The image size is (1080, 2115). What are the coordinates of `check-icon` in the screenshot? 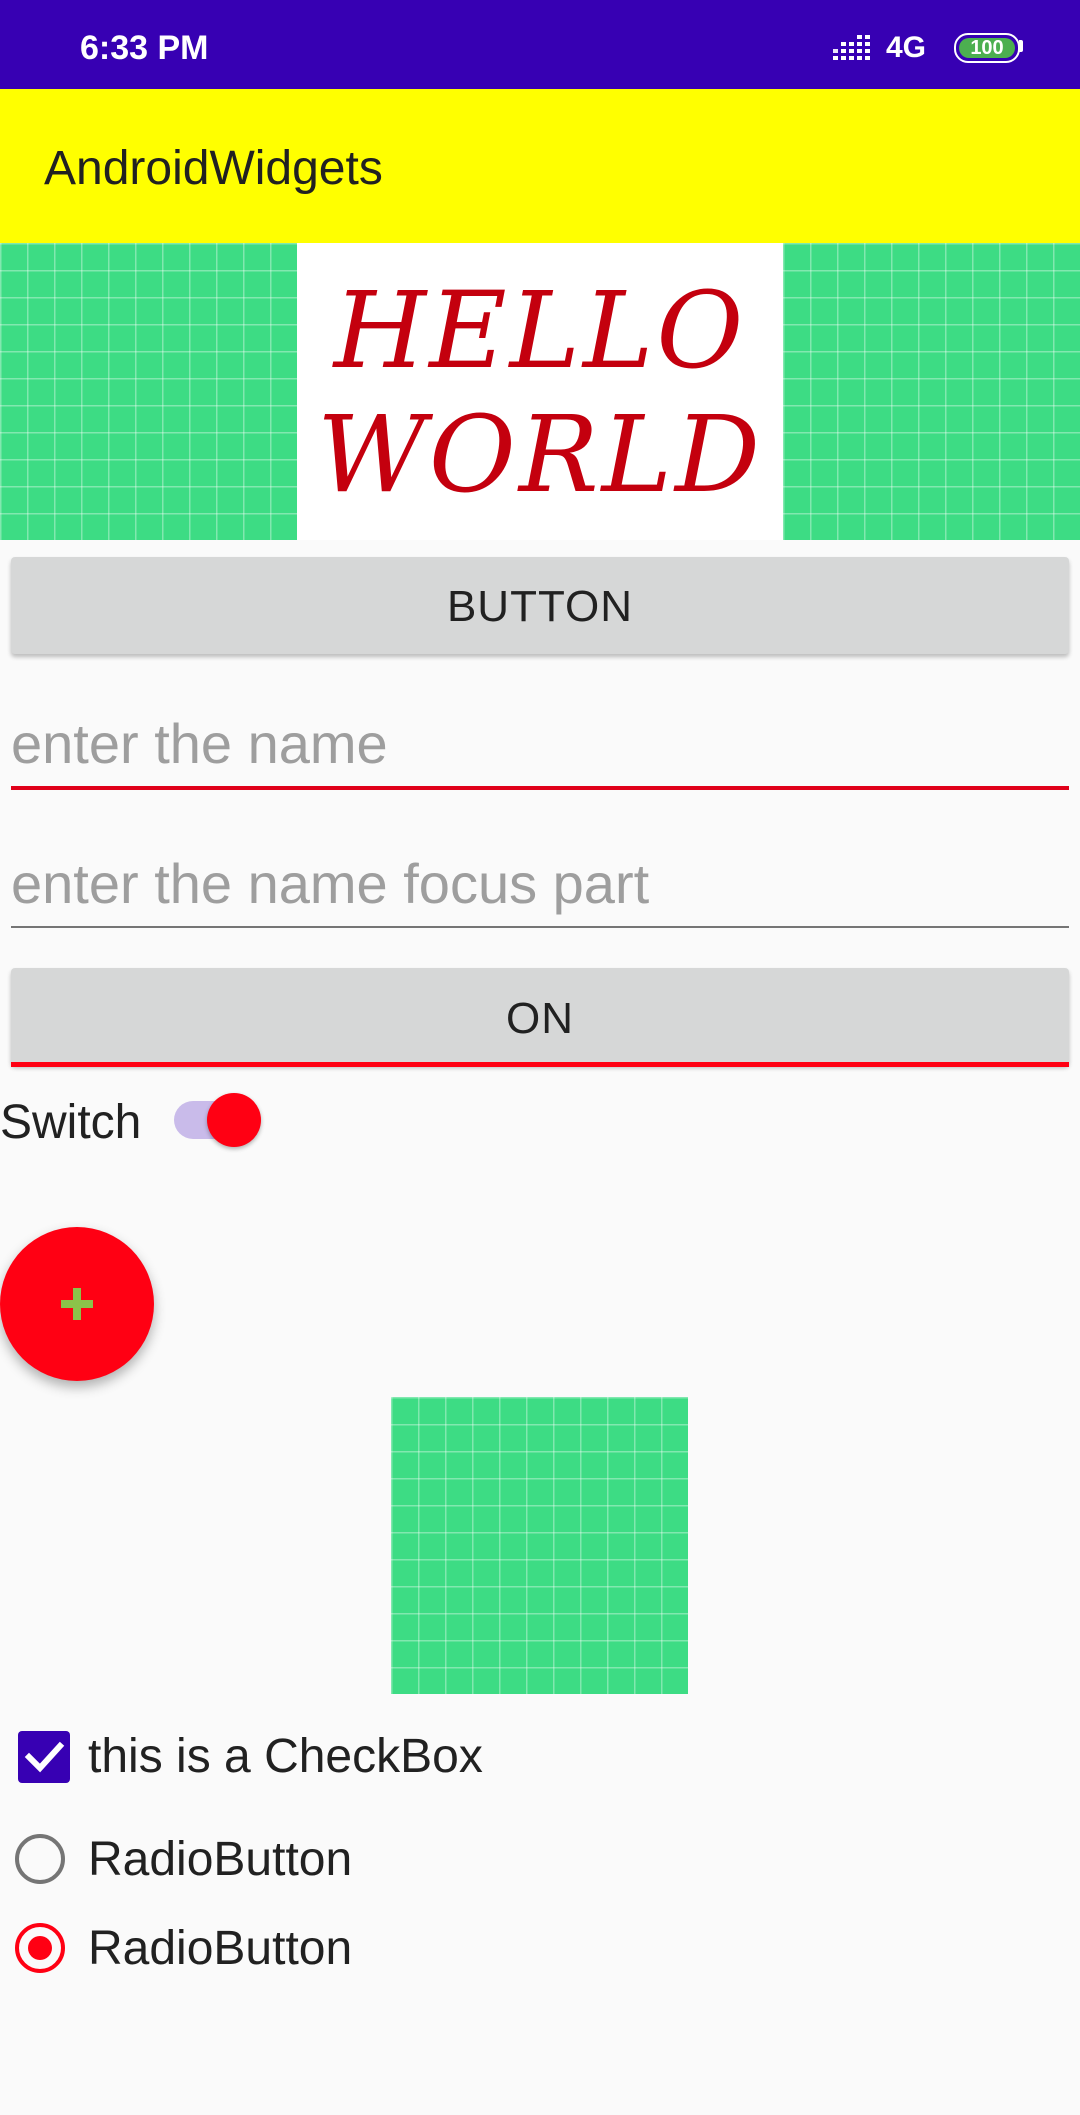 It's located at (44, 1757).